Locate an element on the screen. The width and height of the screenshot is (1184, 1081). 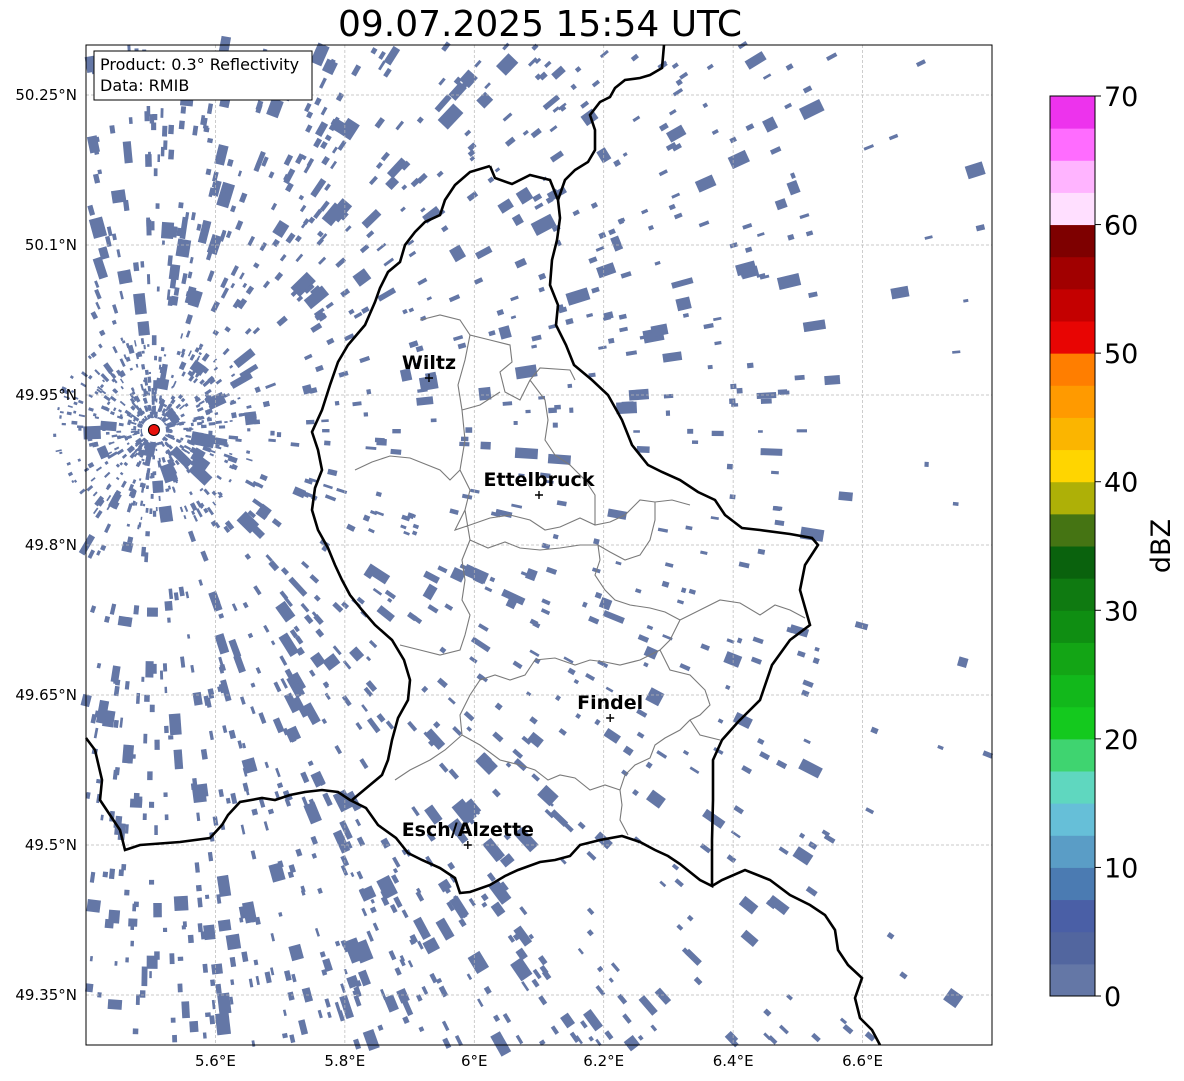
lon-tick-label: 6.4°E is located at coordinates (733, 1061).